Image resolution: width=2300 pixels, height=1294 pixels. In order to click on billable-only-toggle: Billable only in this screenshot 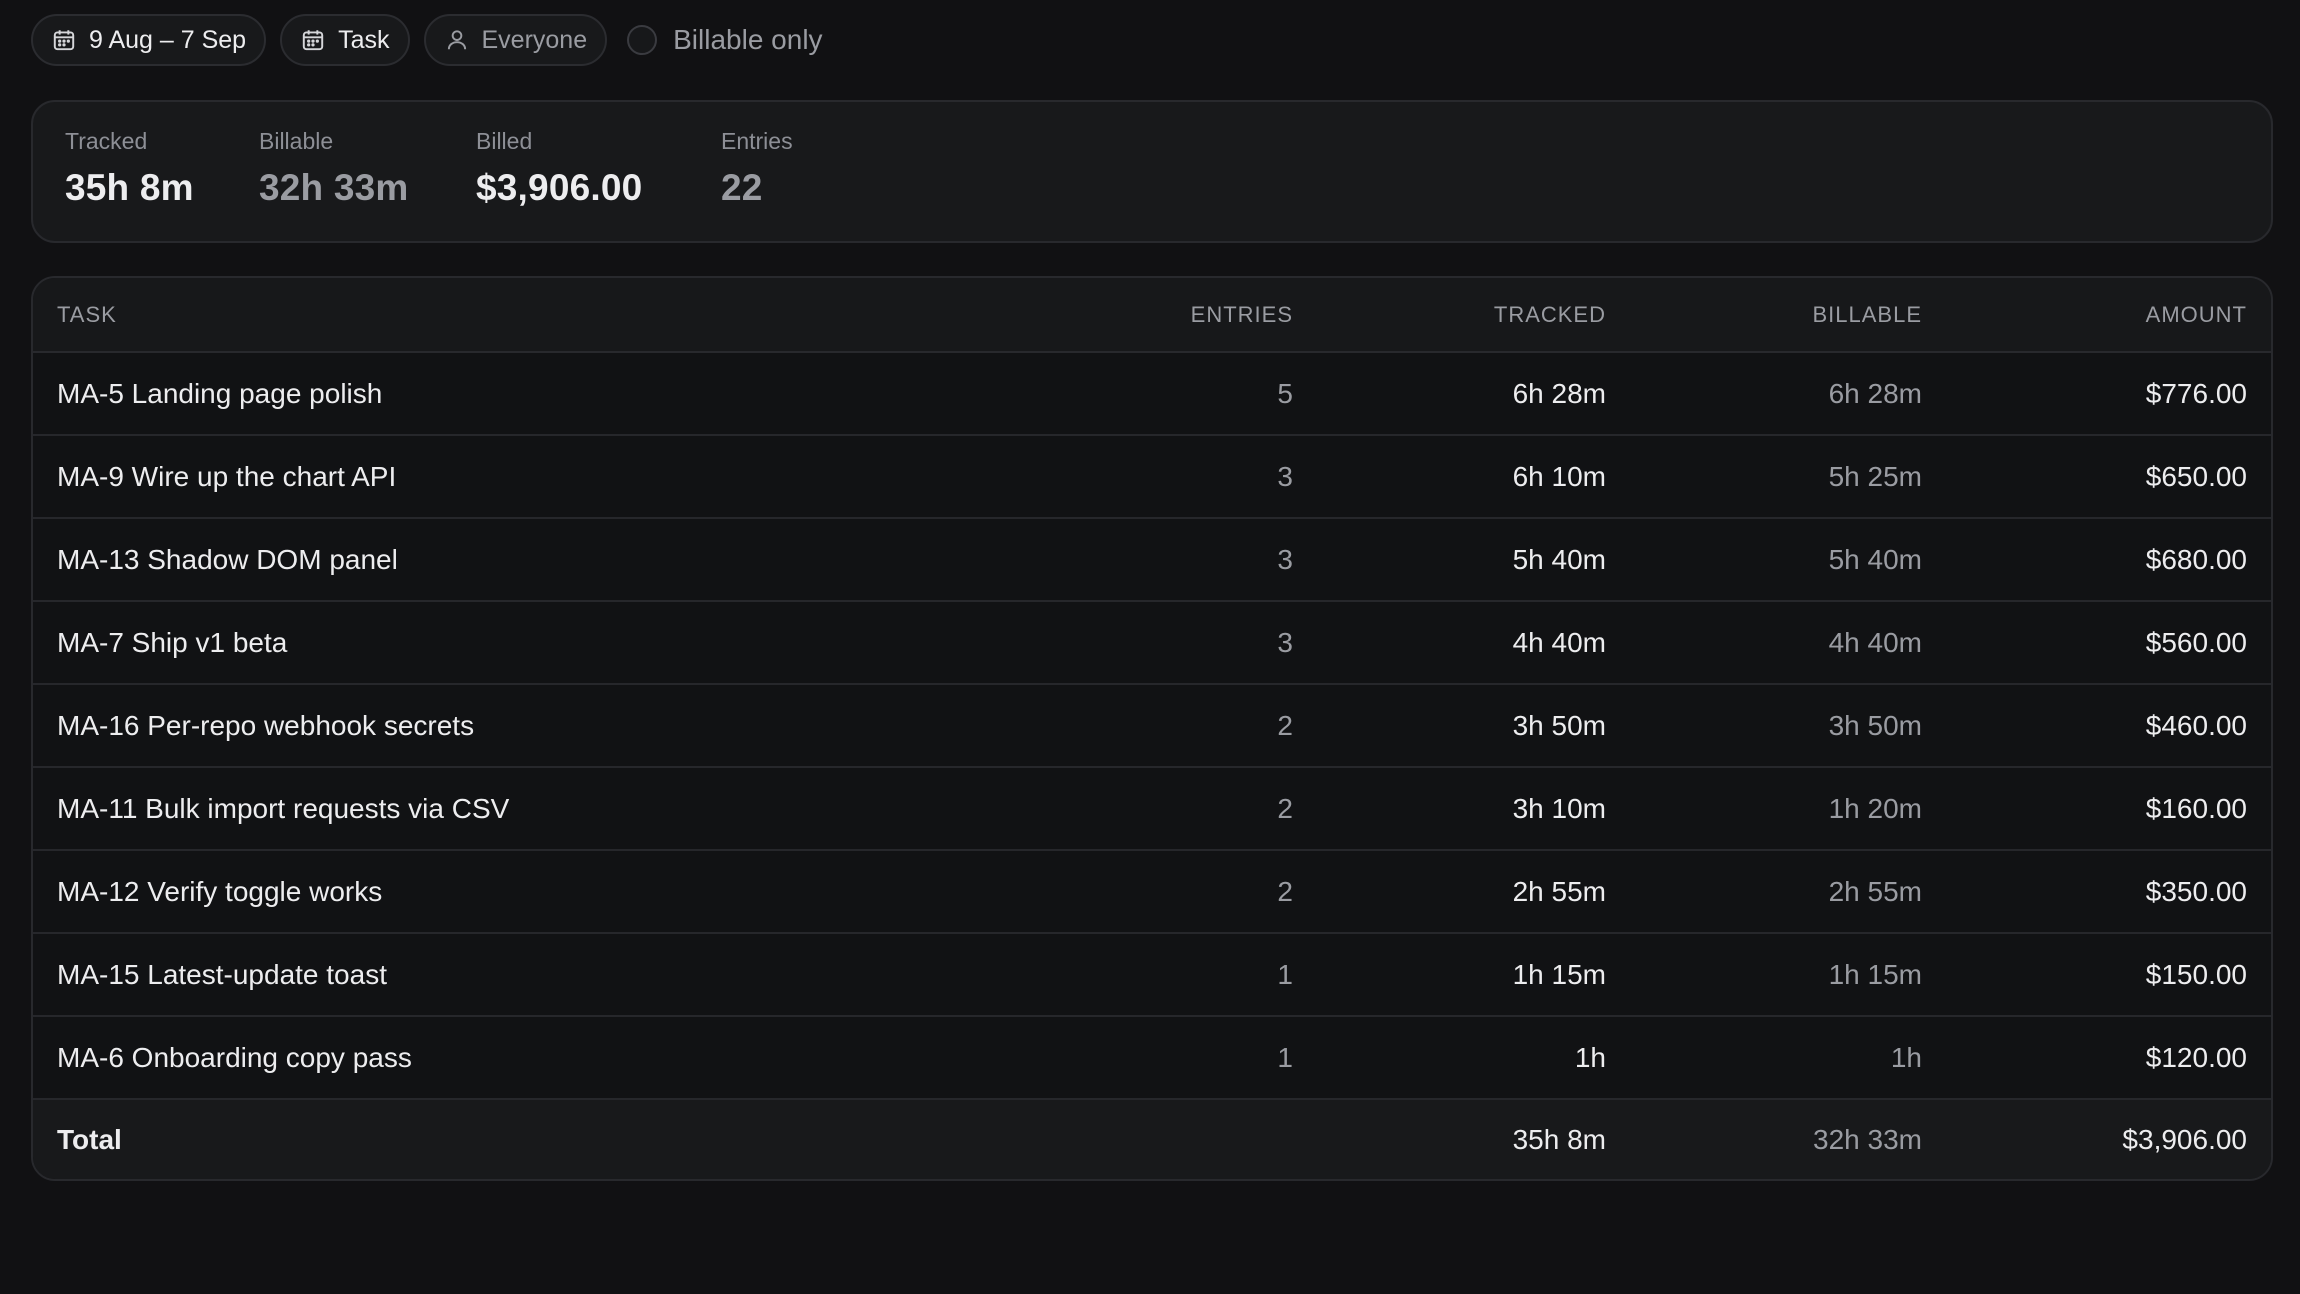, I will do `click(725, 40)`.